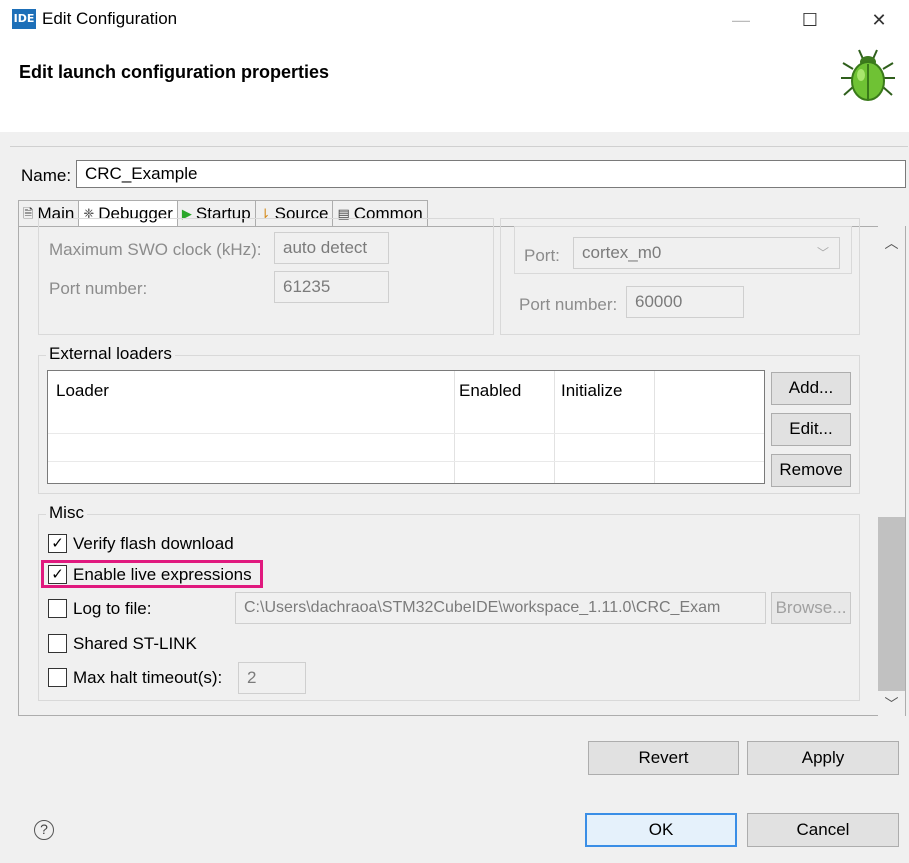 Image resolution: width=909 pixels, height=863 pixels. What do you see at coordinates (331, 248) in the screenshot?
I see `max-swo-clock-input: auto detect` at bounding box center [331, 248].